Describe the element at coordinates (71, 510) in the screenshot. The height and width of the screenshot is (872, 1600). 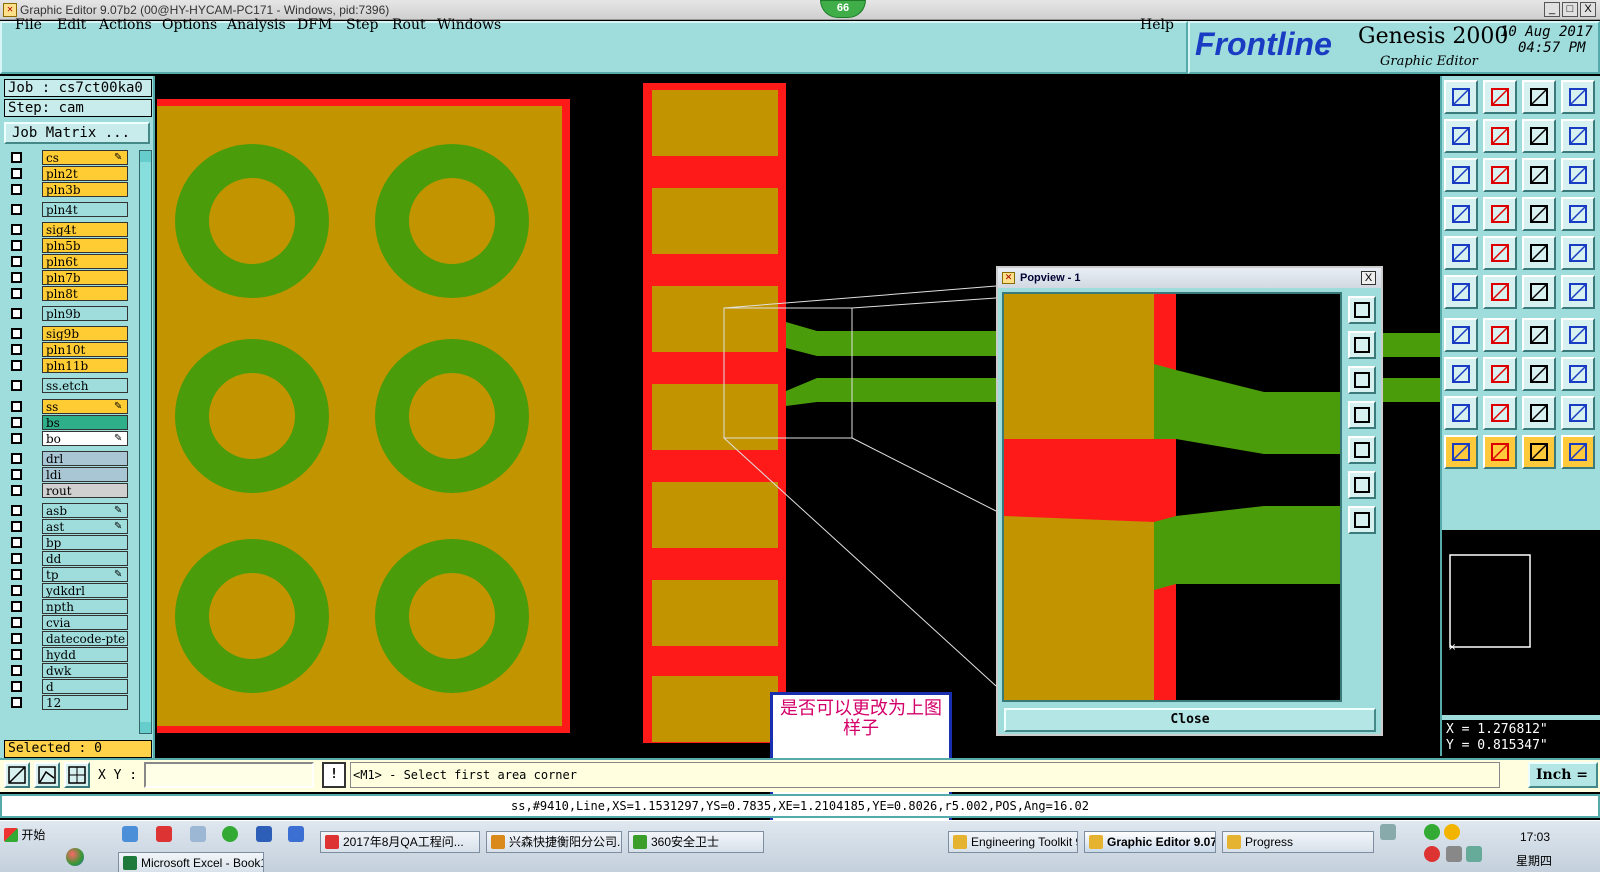
I see `layer-row-asb: asb ✎` at that location.